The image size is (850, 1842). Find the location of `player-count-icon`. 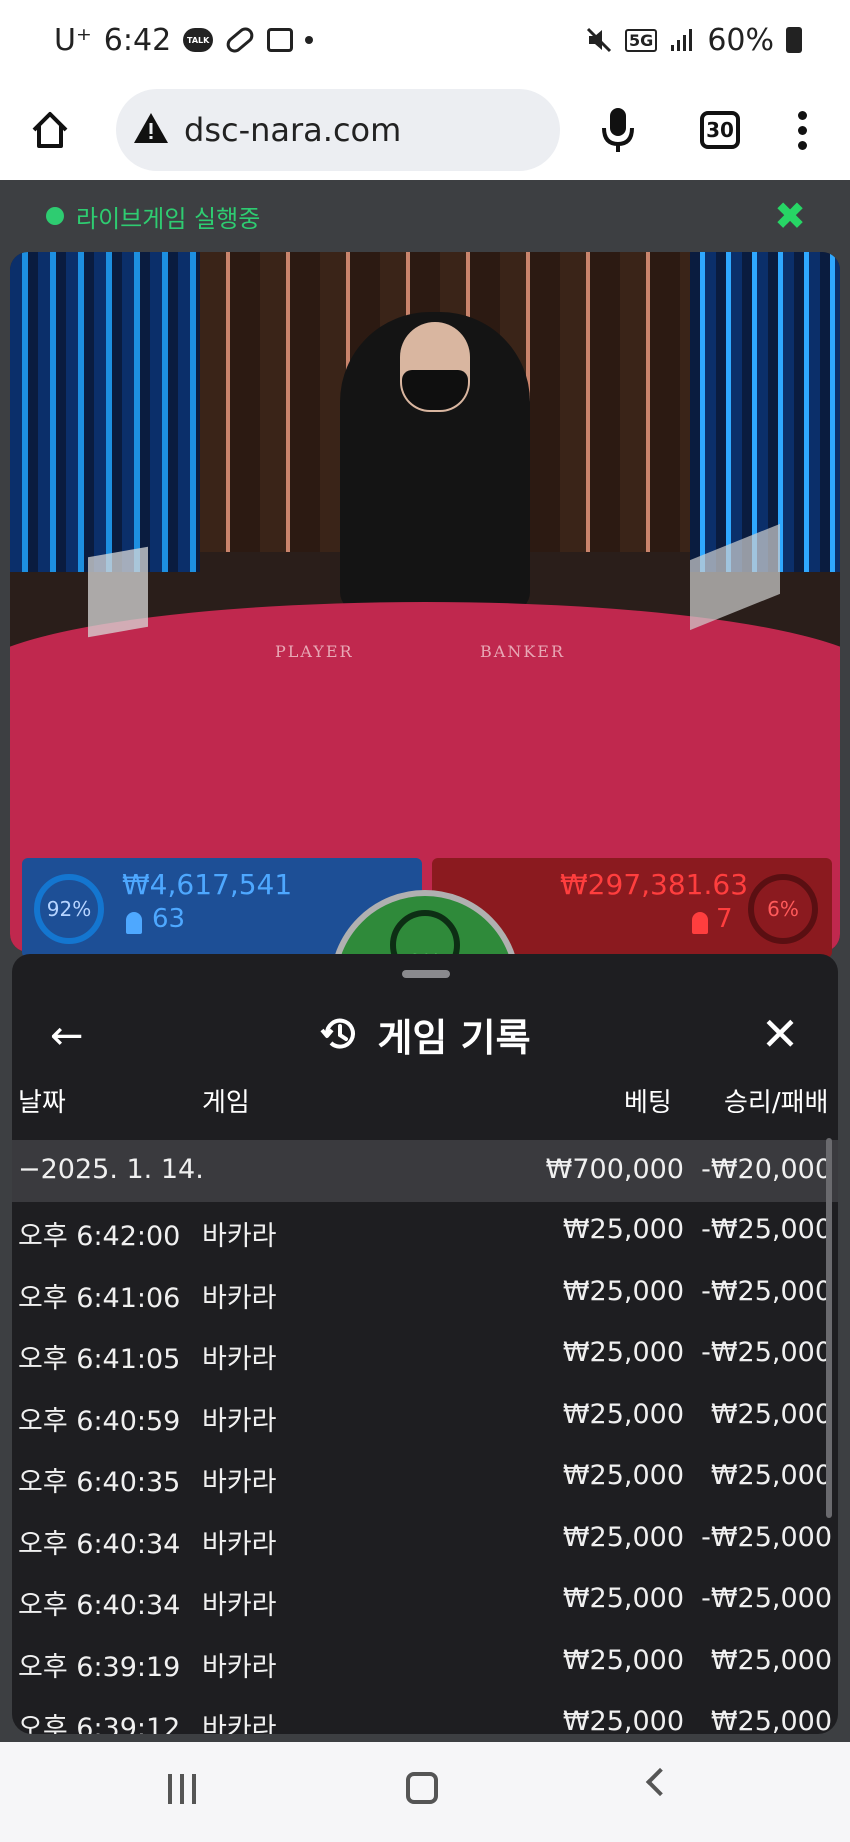

player-count-icon is located at coordinates (134, 923).